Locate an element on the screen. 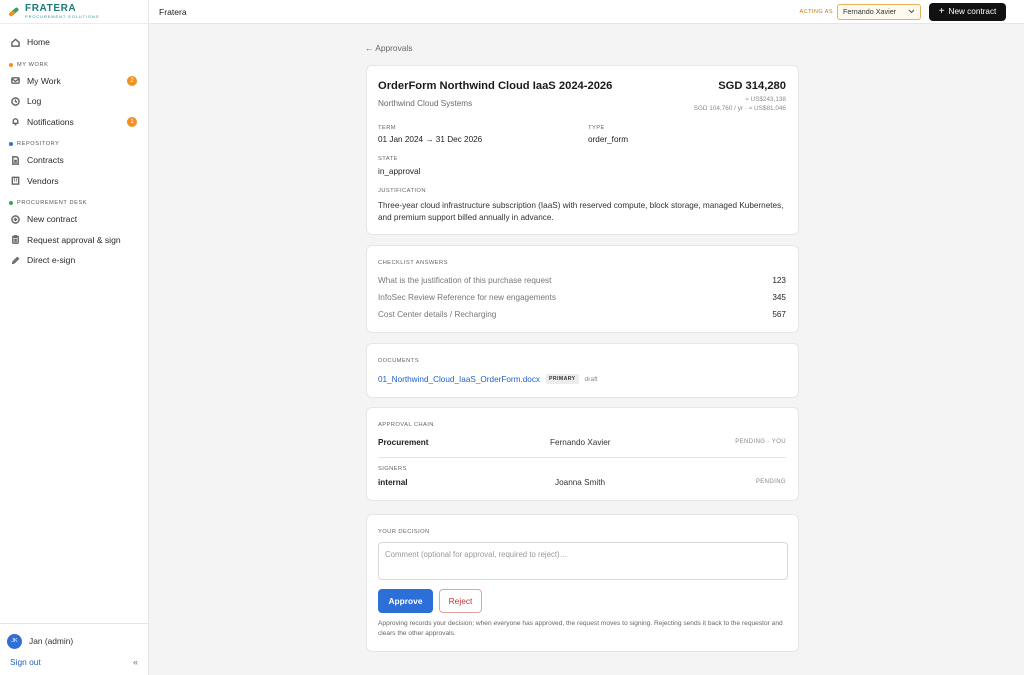 The width and height of the screenshot is (1024, 675). approver-role: Procurement is located at coordinates (403, 442).